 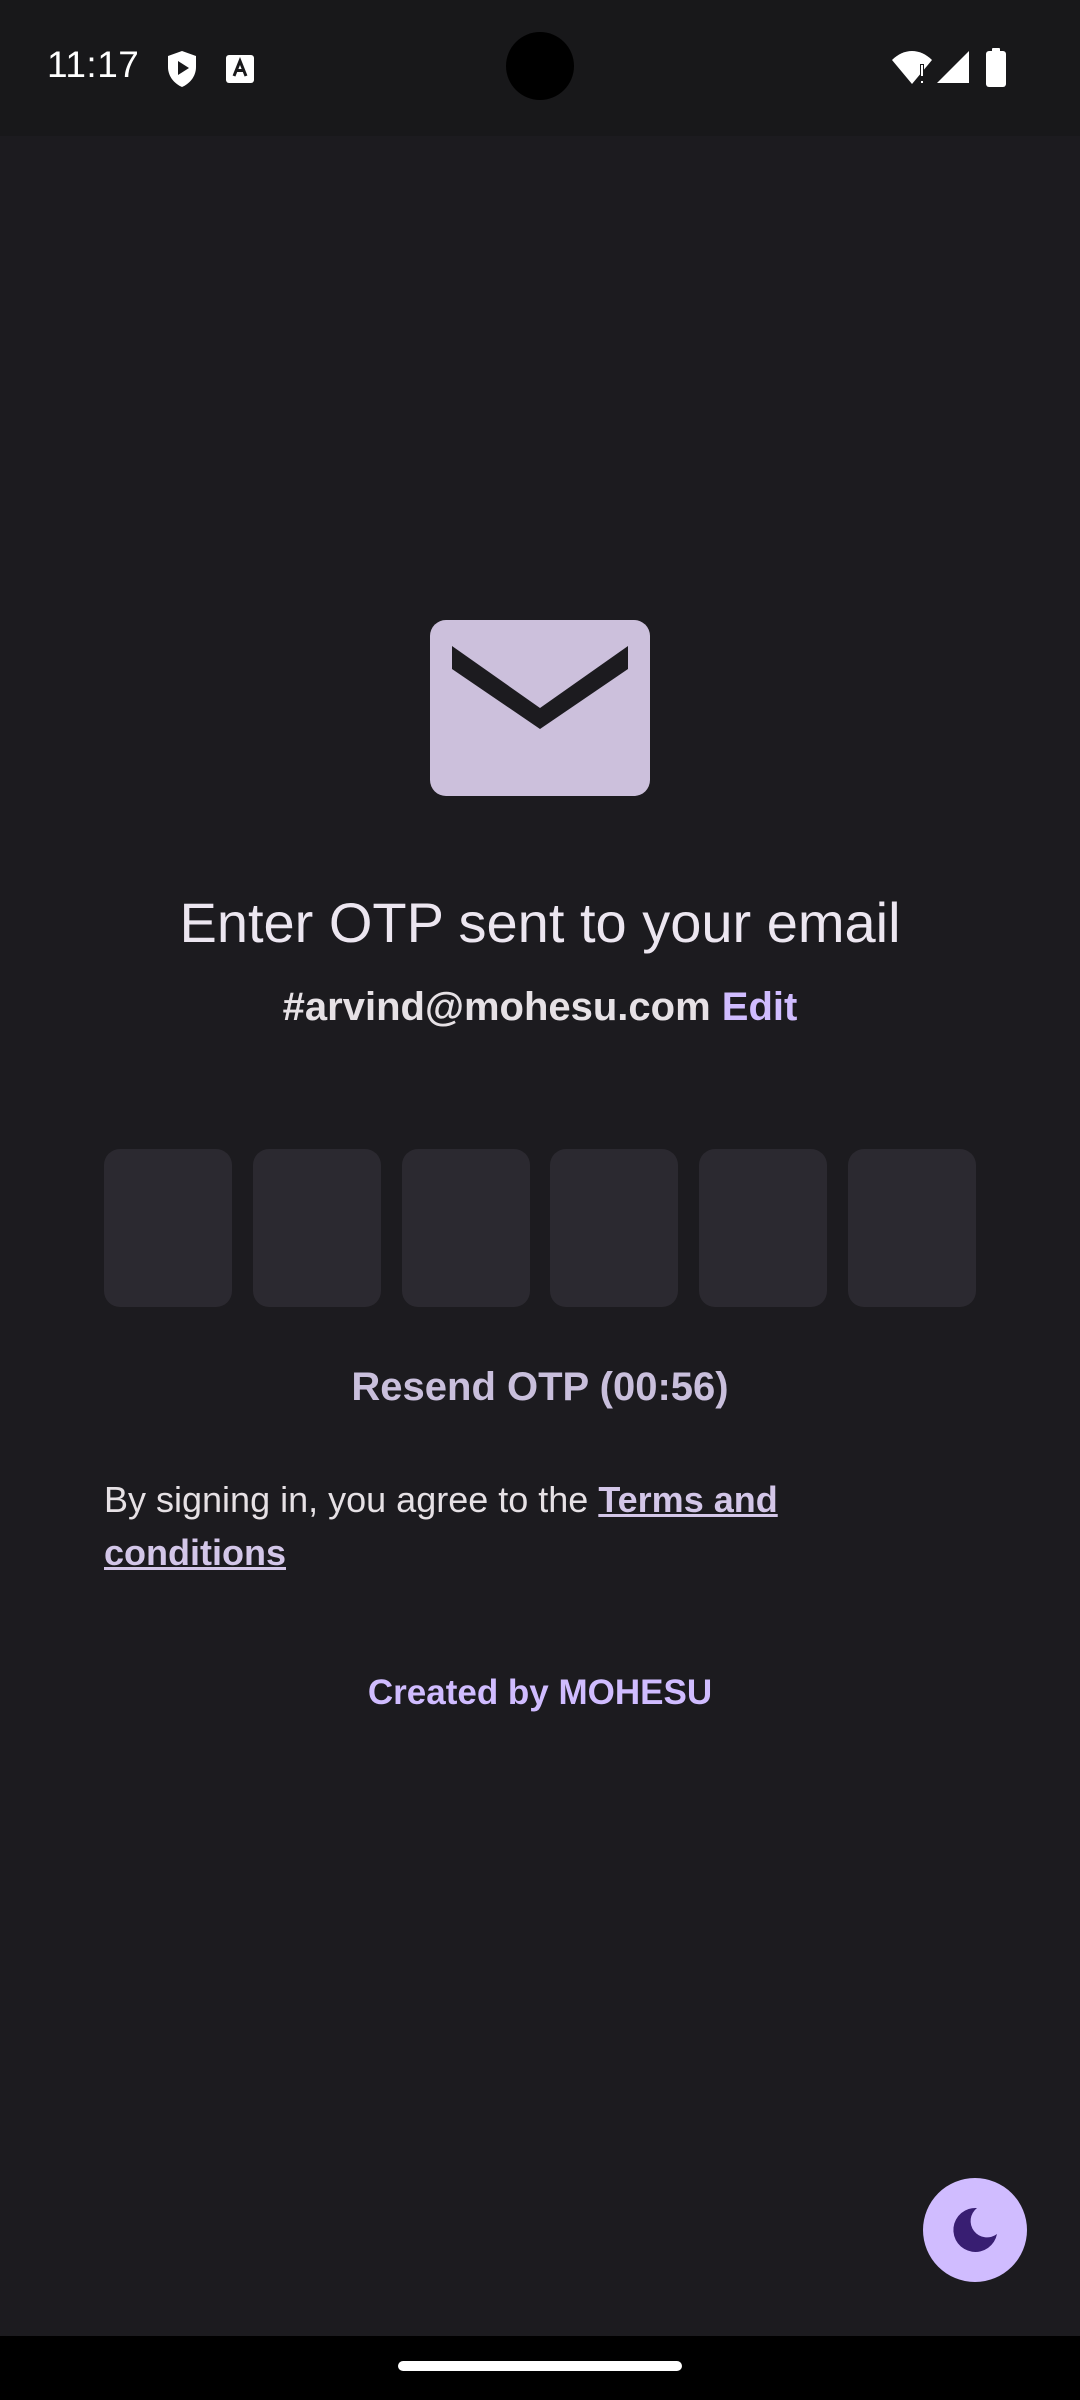 What do you see at coordinates (760, 1007) in the screenshot?
I see `edit-email-link: Edit` at bounding box center [760, 1007].